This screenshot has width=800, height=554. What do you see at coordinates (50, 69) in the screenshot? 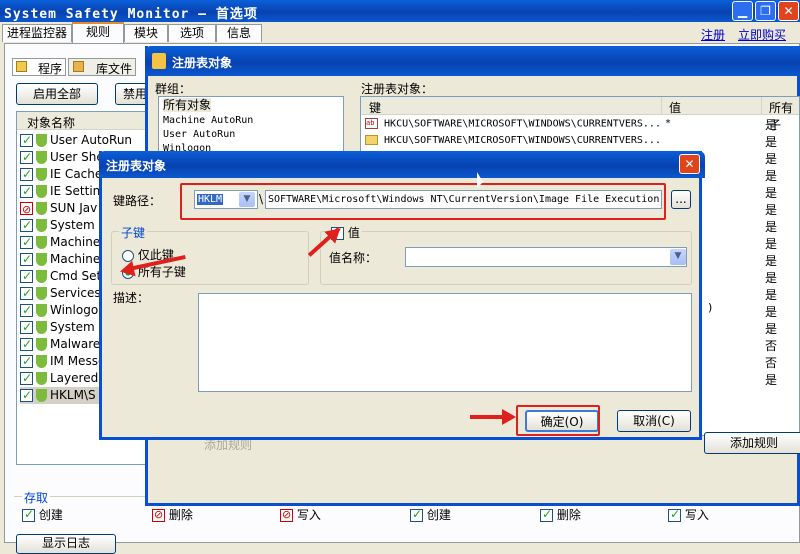
I see `subtab-programs-label: 程序` at bounding box center [50, 69].